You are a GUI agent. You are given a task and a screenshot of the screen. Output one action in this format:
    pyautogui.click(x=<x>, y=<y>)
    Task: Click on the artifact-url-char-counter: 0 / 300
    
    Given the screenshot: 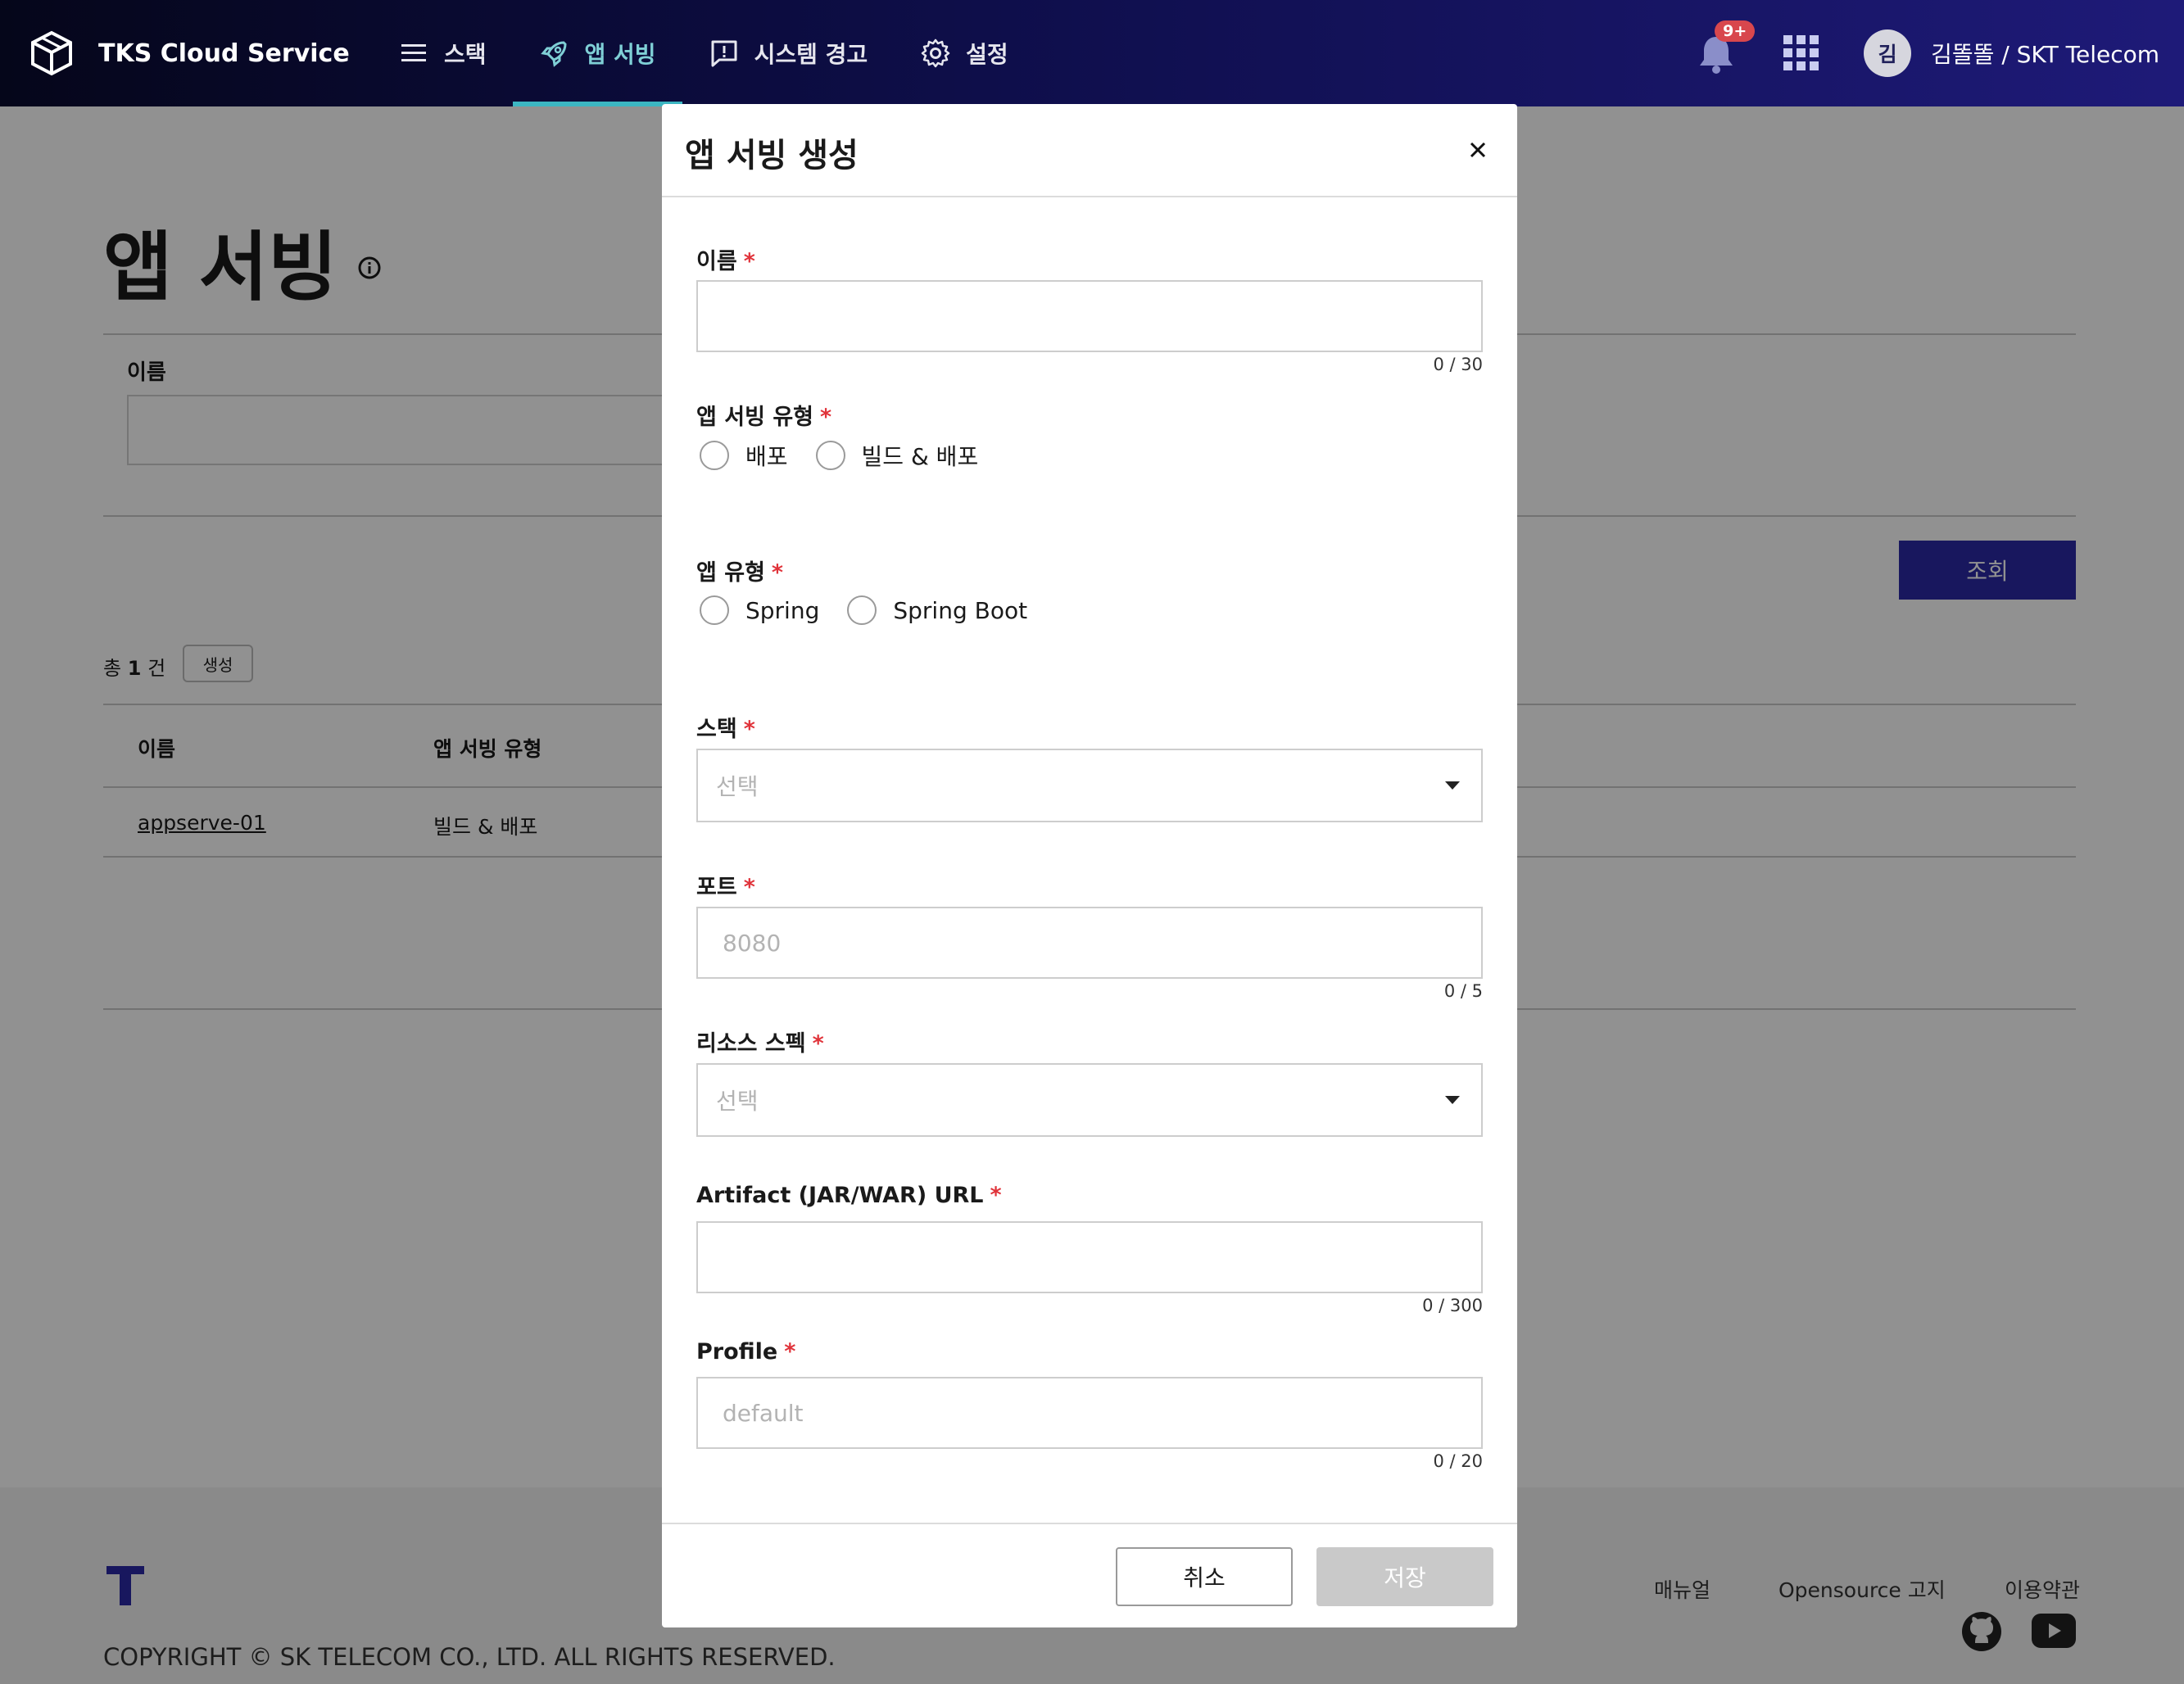 What is the action you would take?
    pyautogui.click(x=1453, y=1305)
    